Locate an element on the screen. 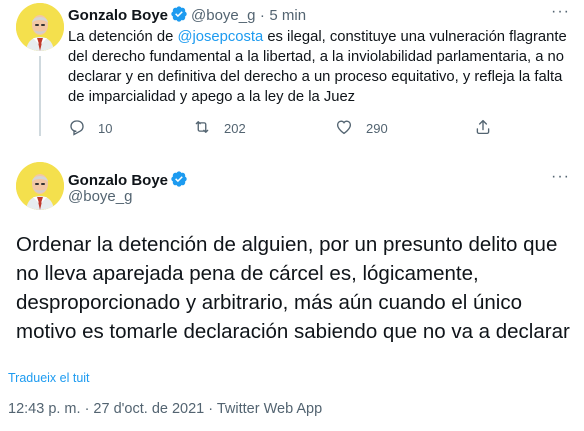  retweet-button: 202 is located at coordinates (219, 128).